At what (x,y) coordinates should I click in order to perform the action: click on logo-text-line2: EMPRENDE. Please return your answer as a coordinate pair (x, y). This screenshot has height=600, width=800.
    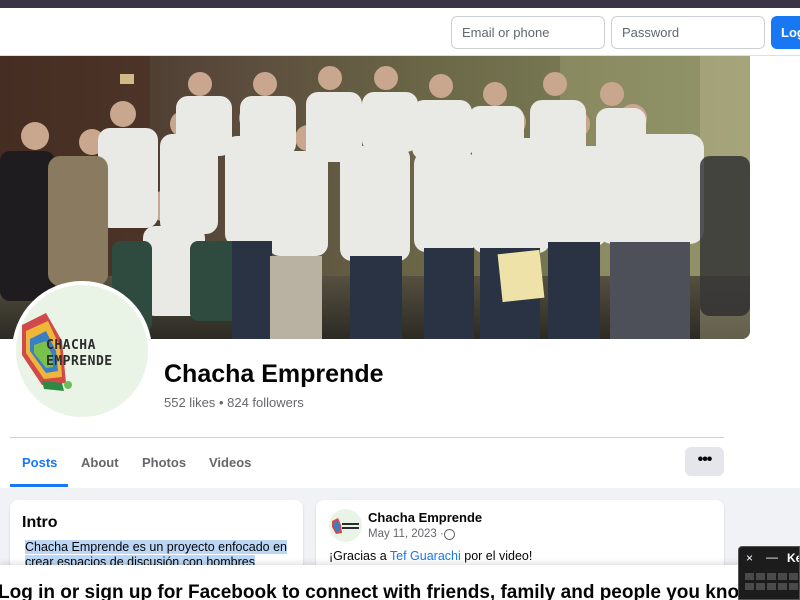
    Looking at the image, I should click on (79, 361).